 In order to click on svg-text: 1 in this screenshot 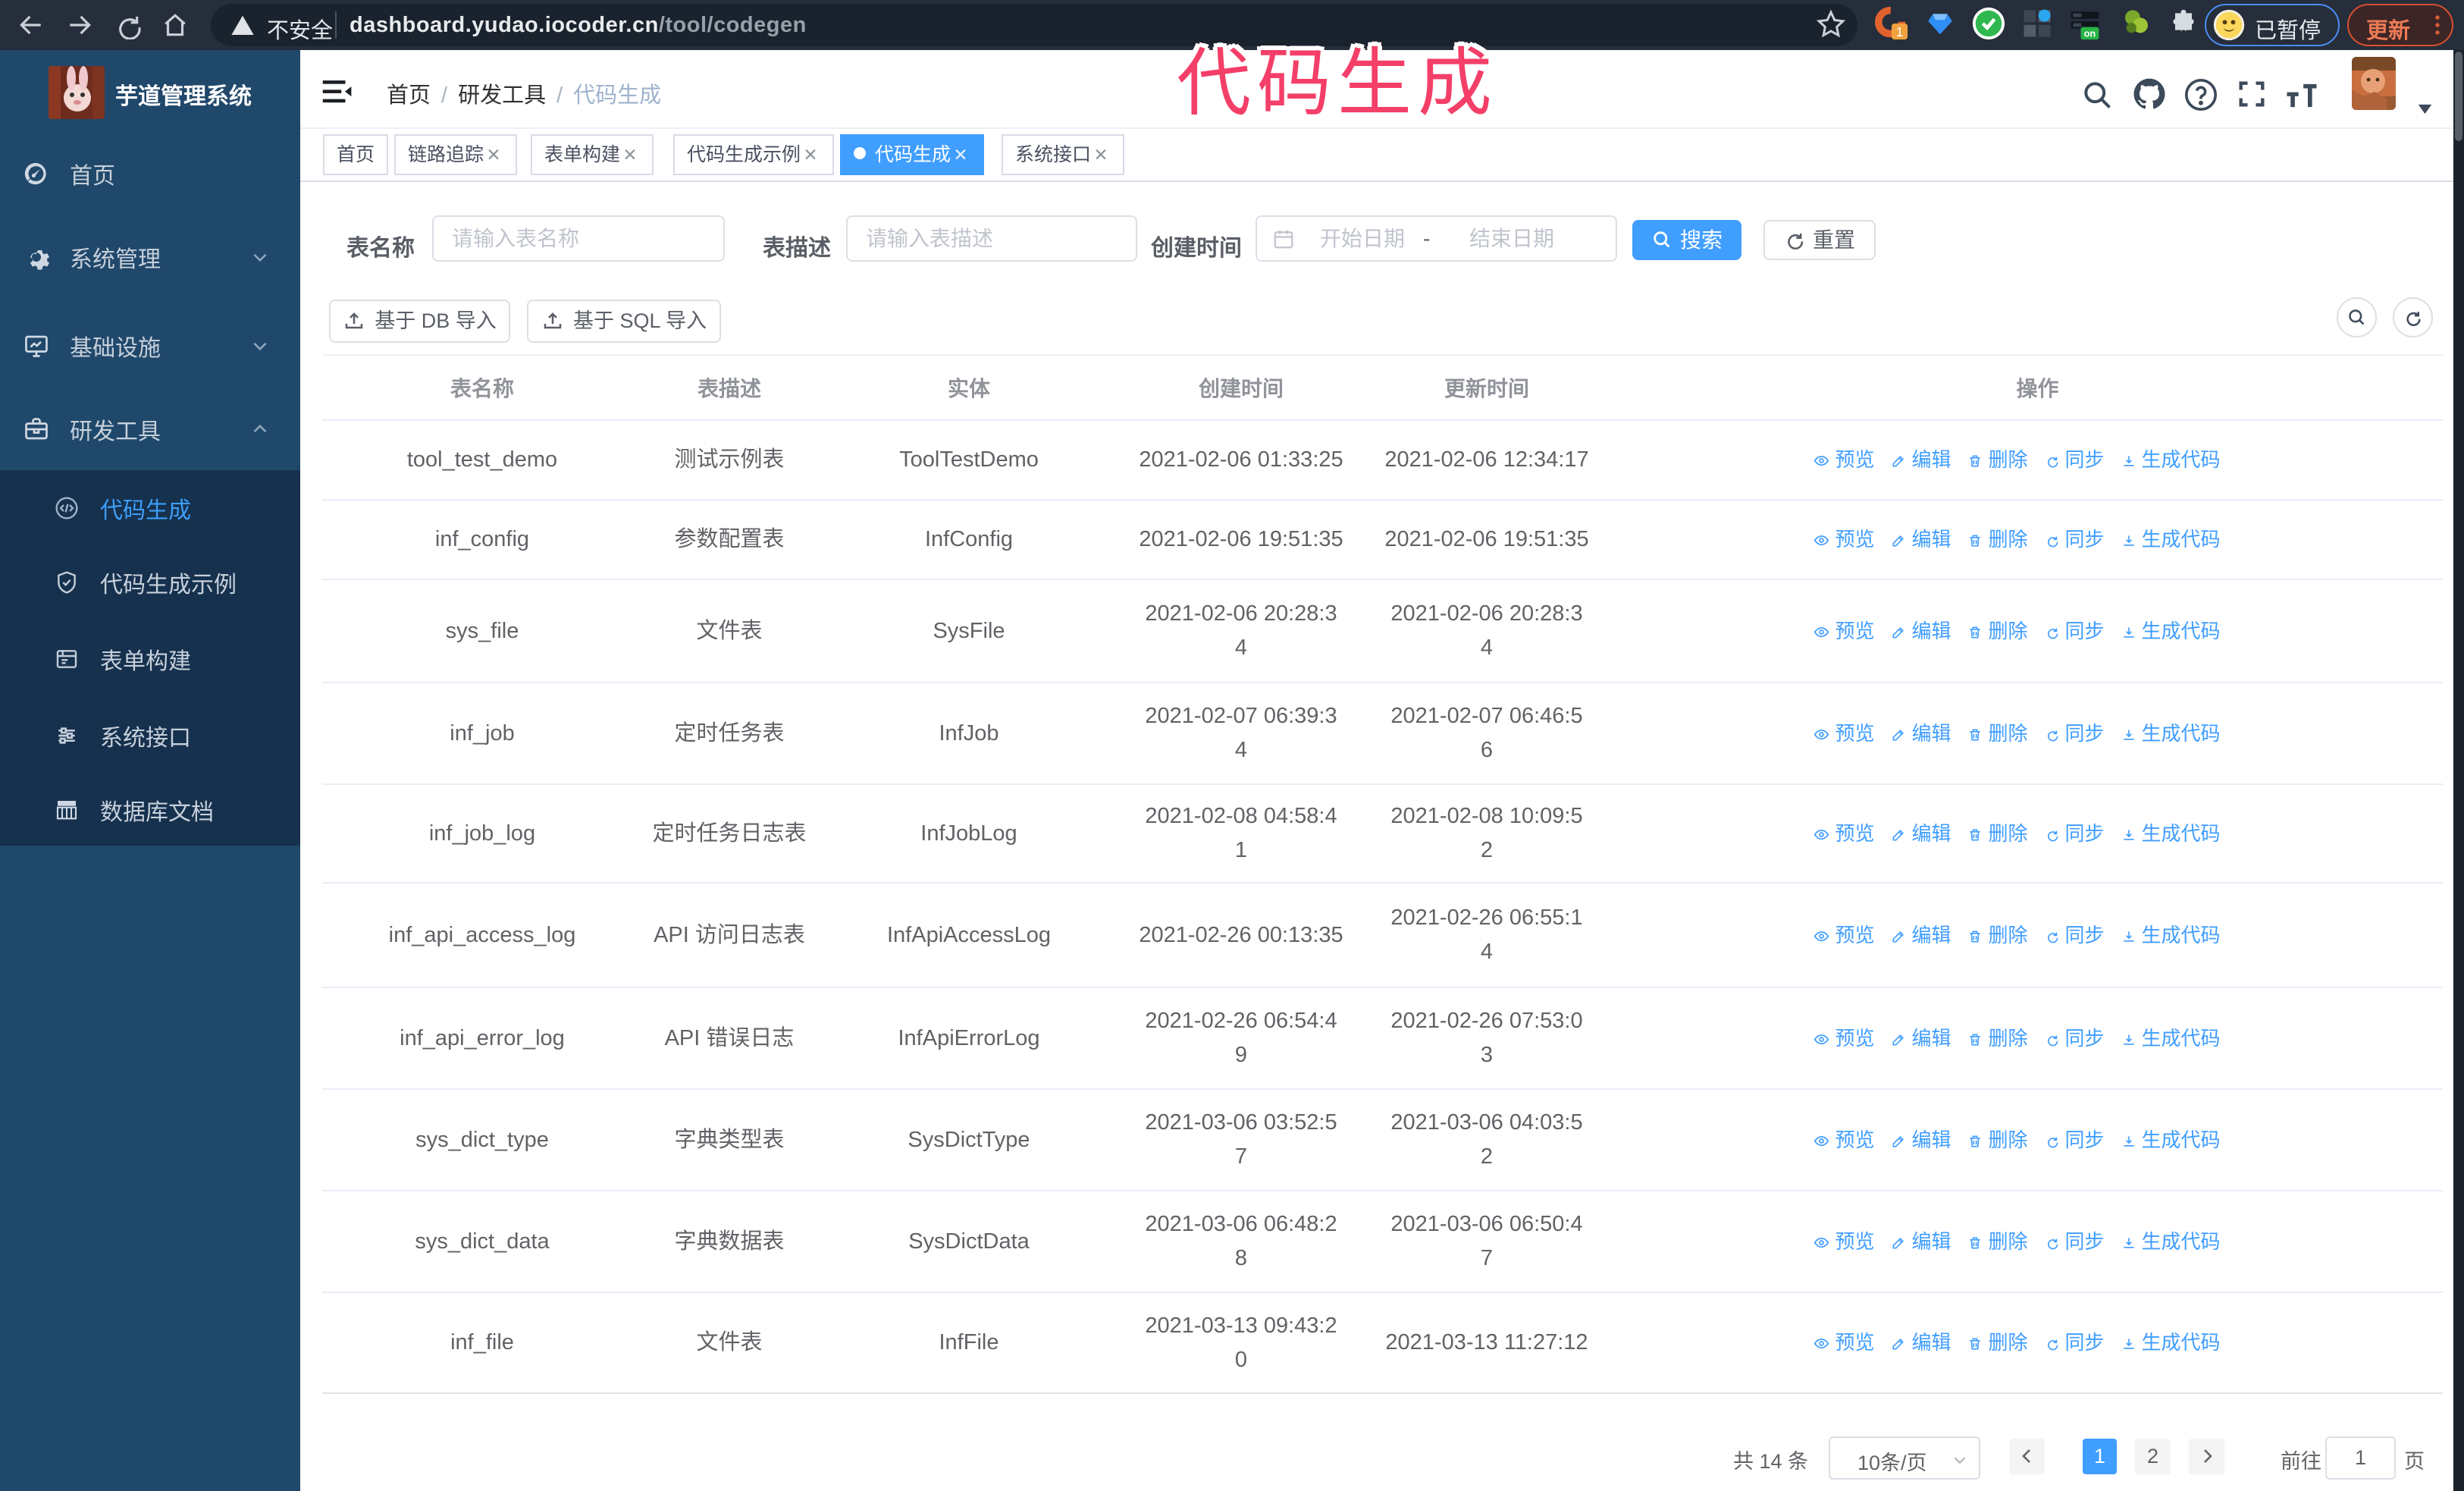, I will do `click(1900, 31)`.